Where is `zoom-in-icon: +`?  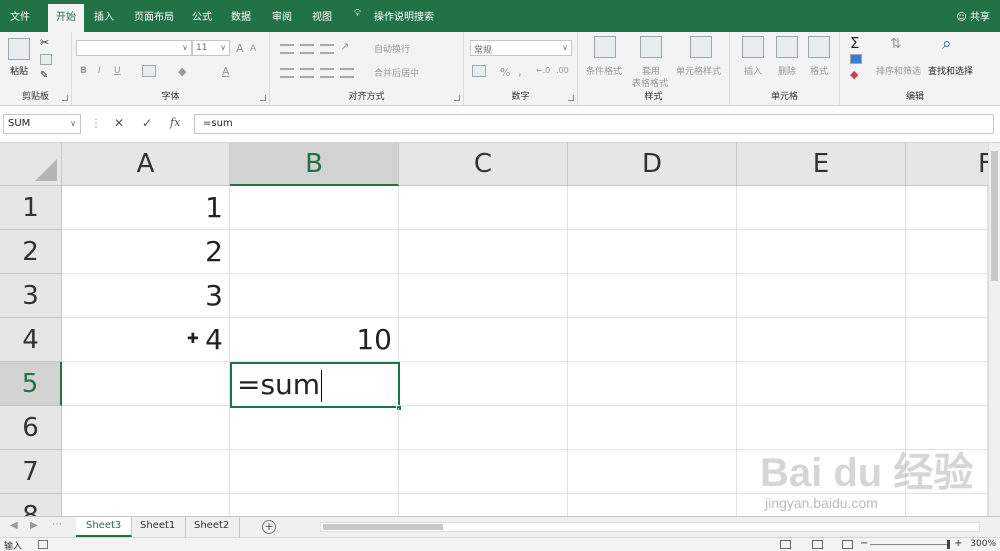
zoom-in-icon: + is located at coordinates (958, 543).